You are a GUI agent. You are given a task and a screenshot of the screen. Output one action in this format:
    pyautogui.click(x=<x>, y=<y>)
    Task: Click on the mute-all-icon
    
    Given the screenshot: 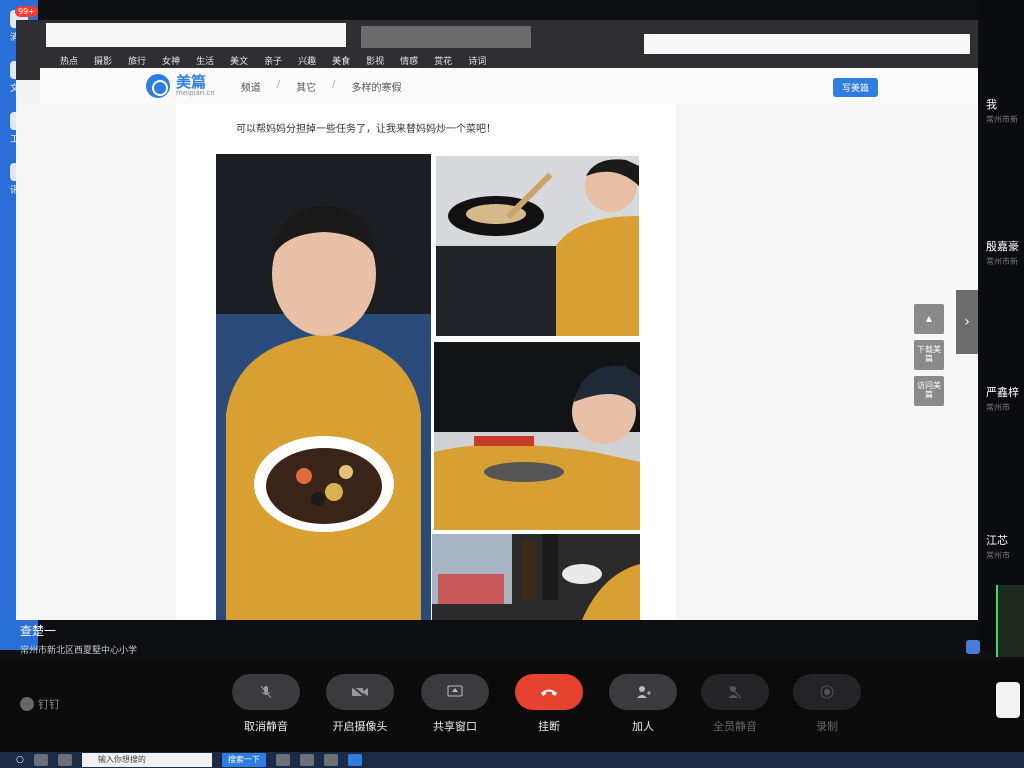 What is the action you would take?
    pyautogui.click(x=735, y=692)
    